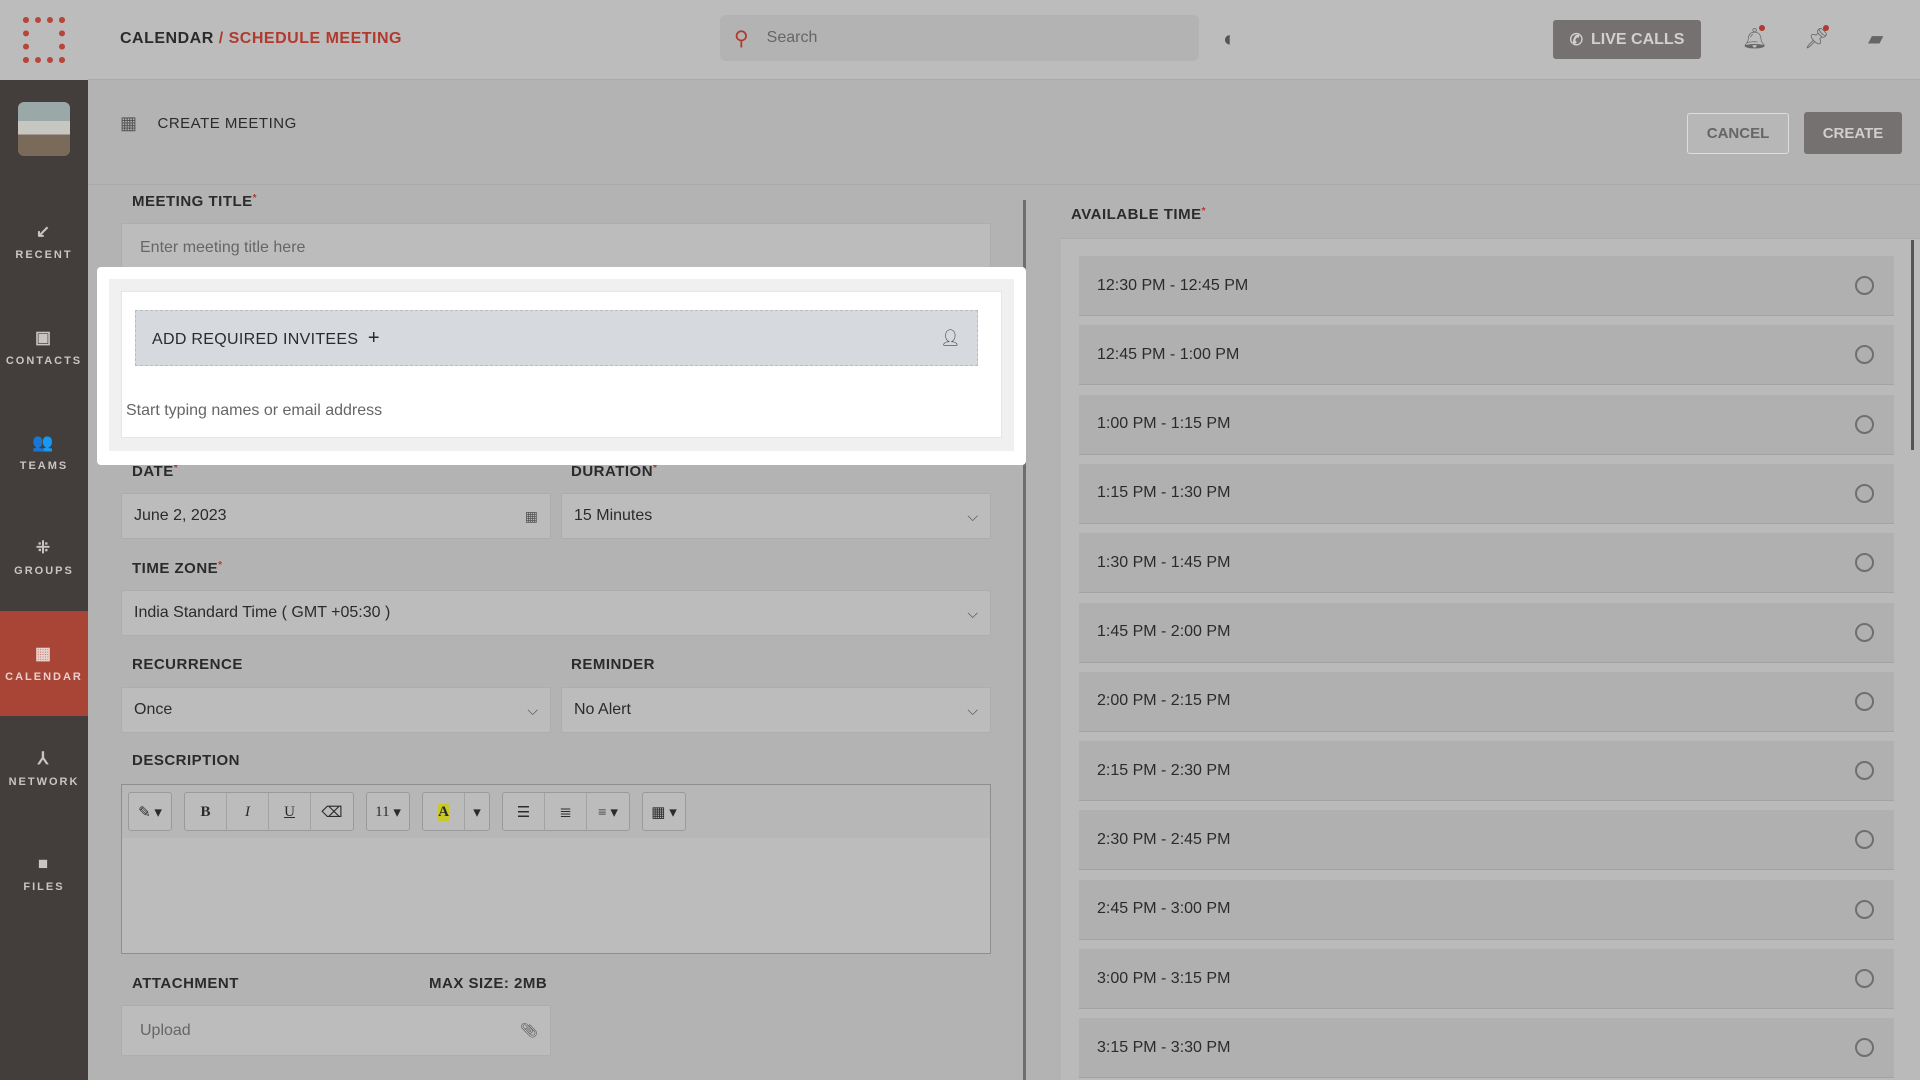 This screenshot has width=1920, height=1080. What do you see at coordinates (1875, 38) in the screenshot?
I see `chat-icon: ▰` at bounding box center [1875, 38].